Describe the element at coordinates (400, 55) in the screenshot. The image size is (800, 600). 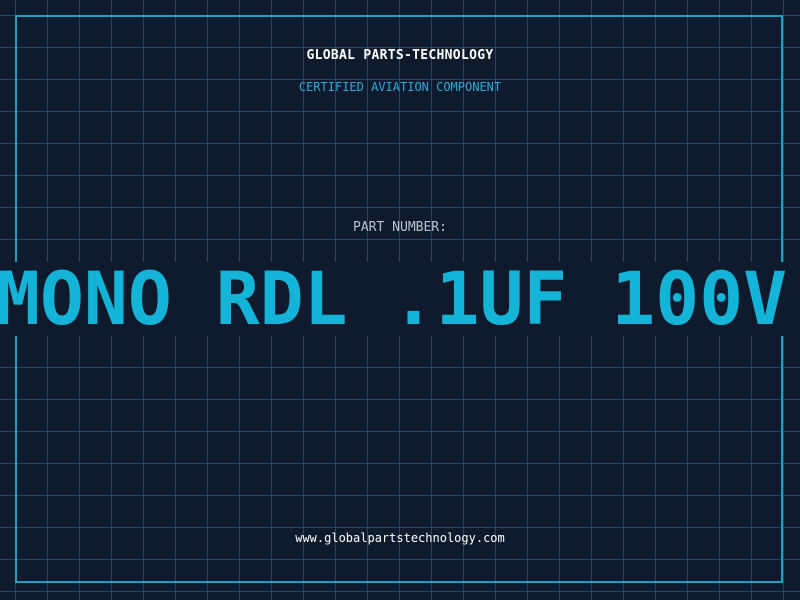
I see `brand-title: GLOBAL PARTS-TECHNOLOGY` at that location.